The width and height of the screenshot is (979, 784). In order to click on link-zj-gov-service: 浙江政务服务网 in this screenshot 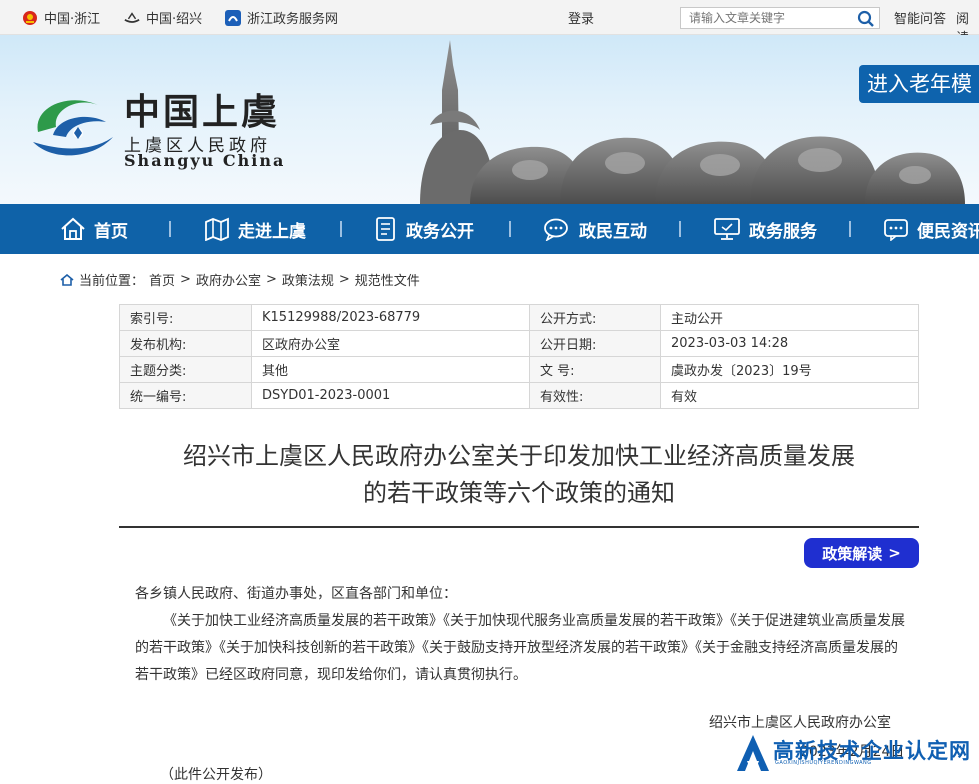, I will do `click(281, 17)`.